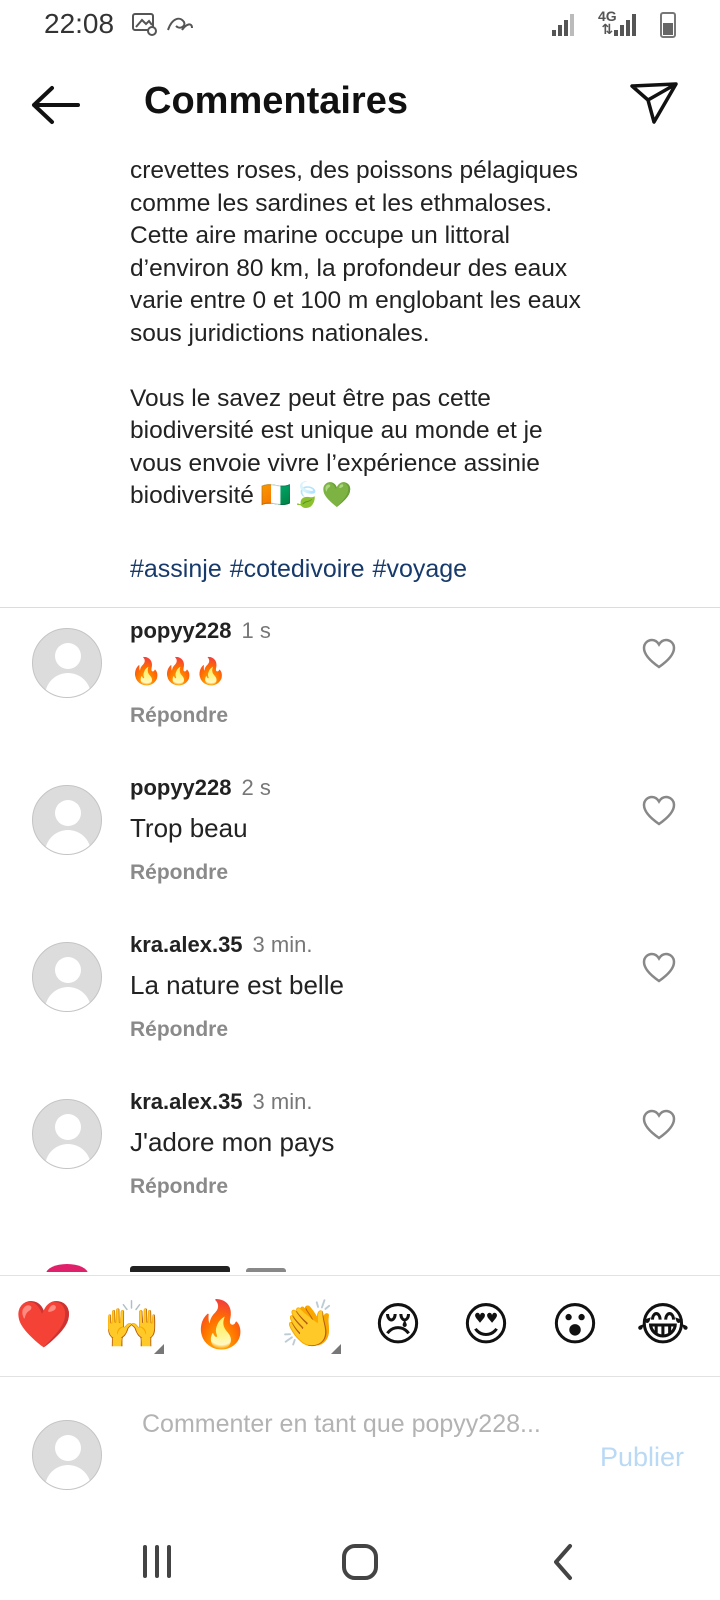  What do you see at coordinates (221, 1324) in the screenshot?
I see `emoji-fire-button: 🔥` at bounding box center [221, 1324].